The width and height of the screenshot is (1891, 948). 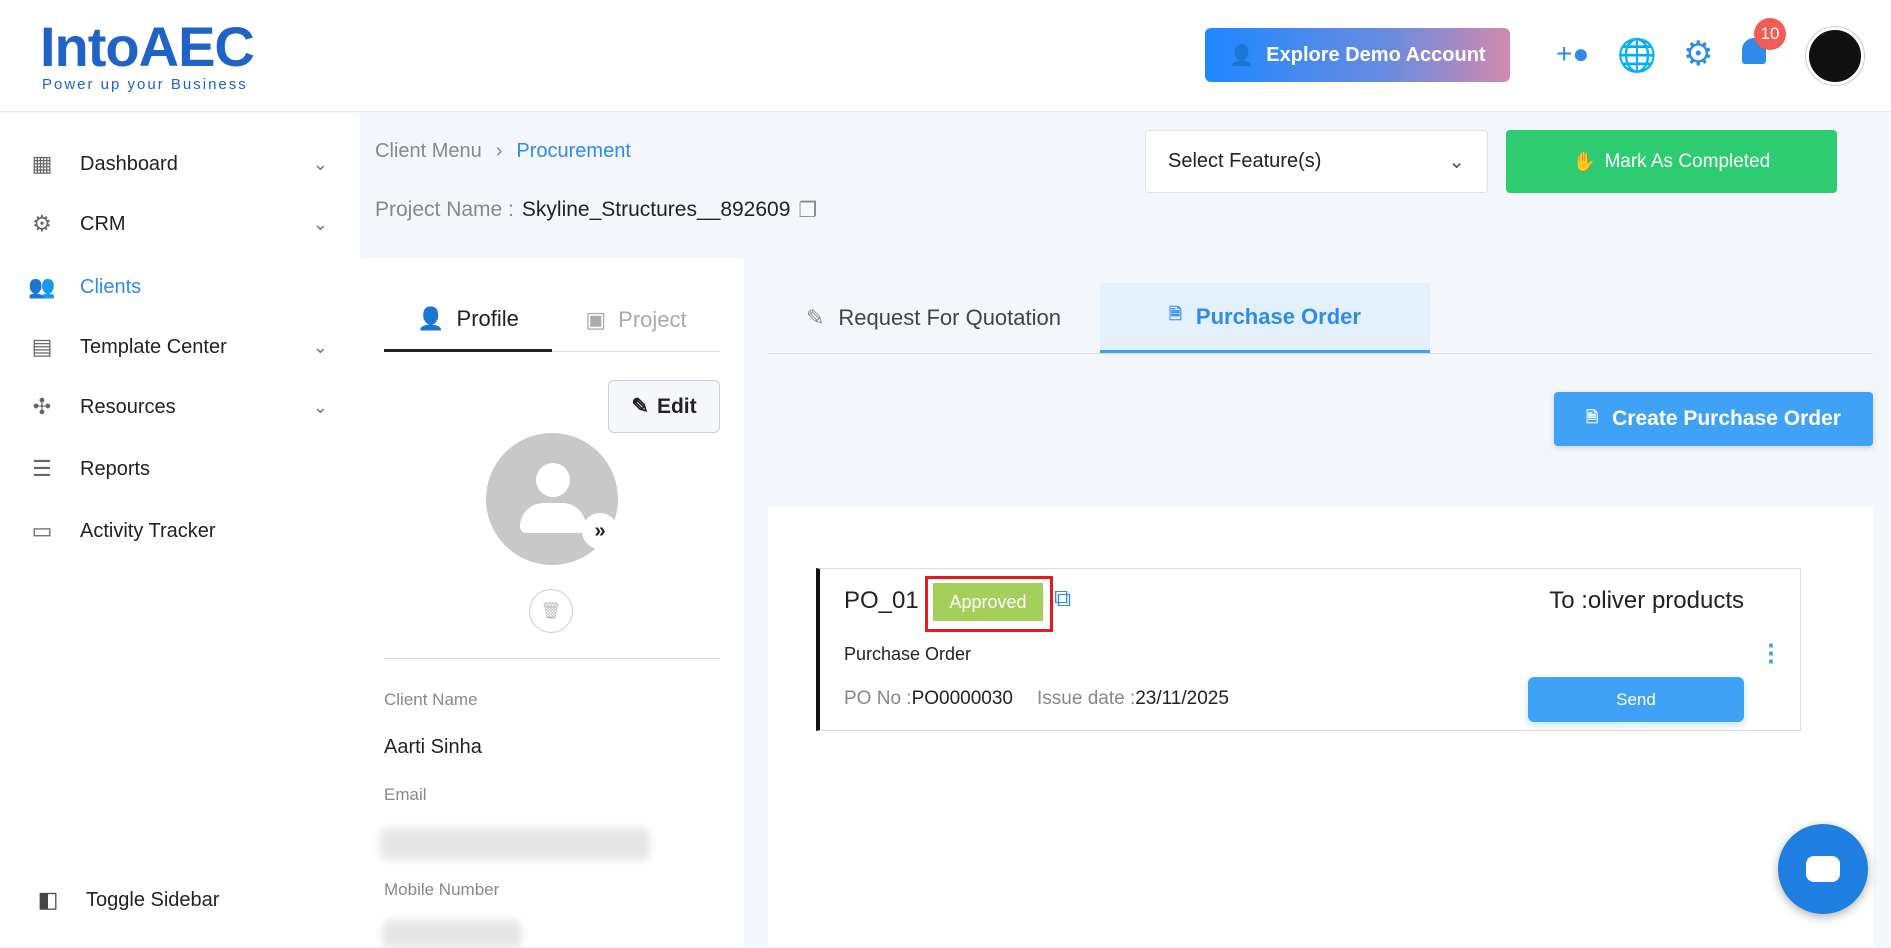 I want to click on sidebar-item-dashboard: ▦ Dashboard ⌄, so click(x=178, y=164).